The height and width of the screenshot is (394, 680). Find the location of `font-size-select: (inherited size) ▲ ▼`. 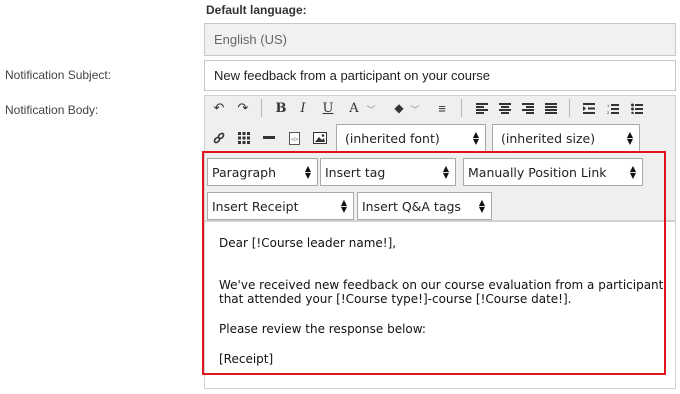

font-size-select: (inherited size) ▲ ▼ is located at coordinates (566, 138).